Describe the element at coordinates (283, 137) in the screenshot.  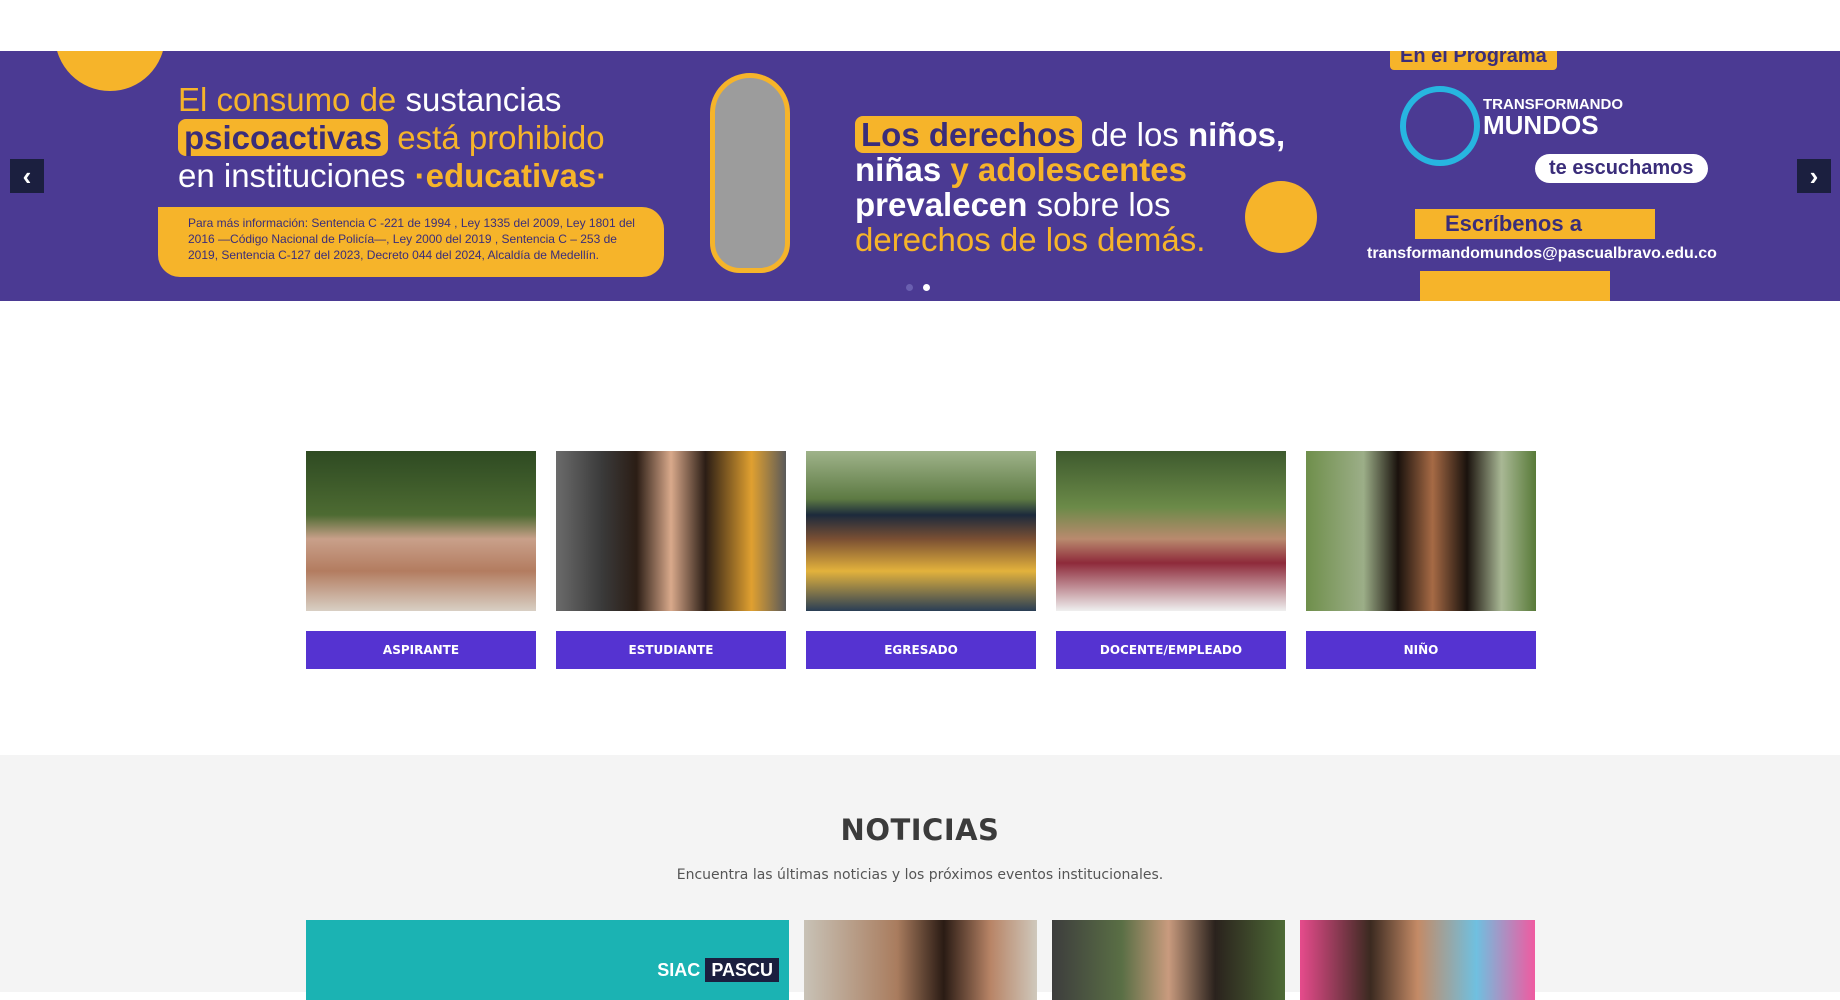
I see `banner-highlight: psicoactivas` at that location.